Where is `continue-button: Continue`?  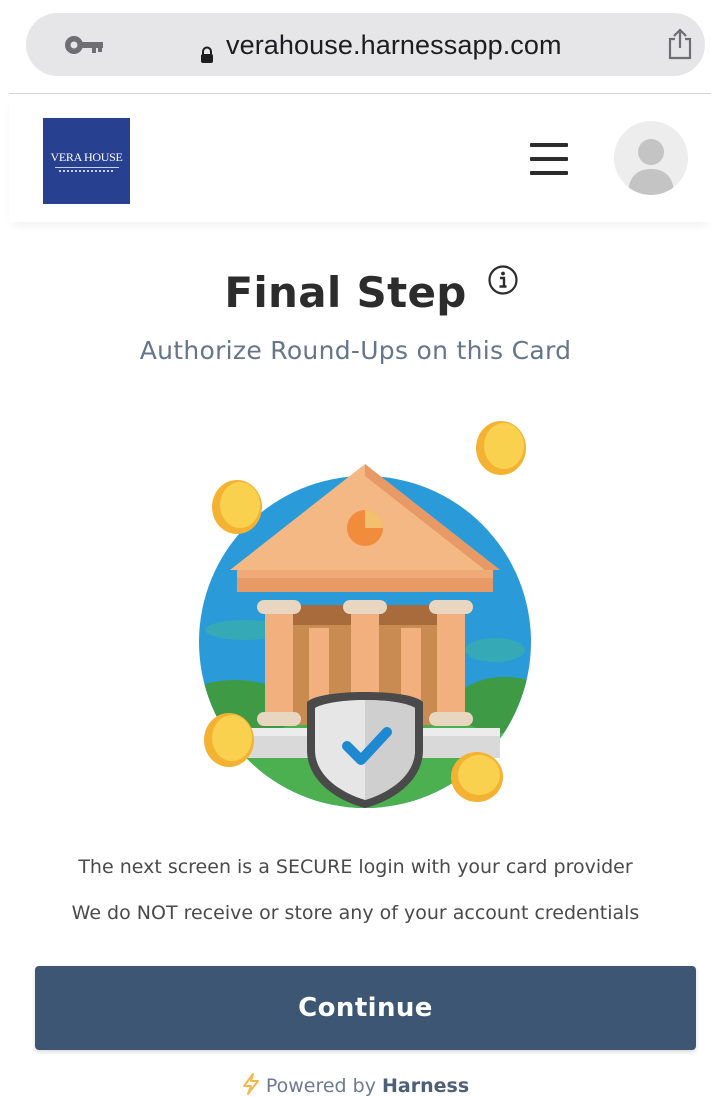
continue-button: Continue is located at coordinates (365, 1008).